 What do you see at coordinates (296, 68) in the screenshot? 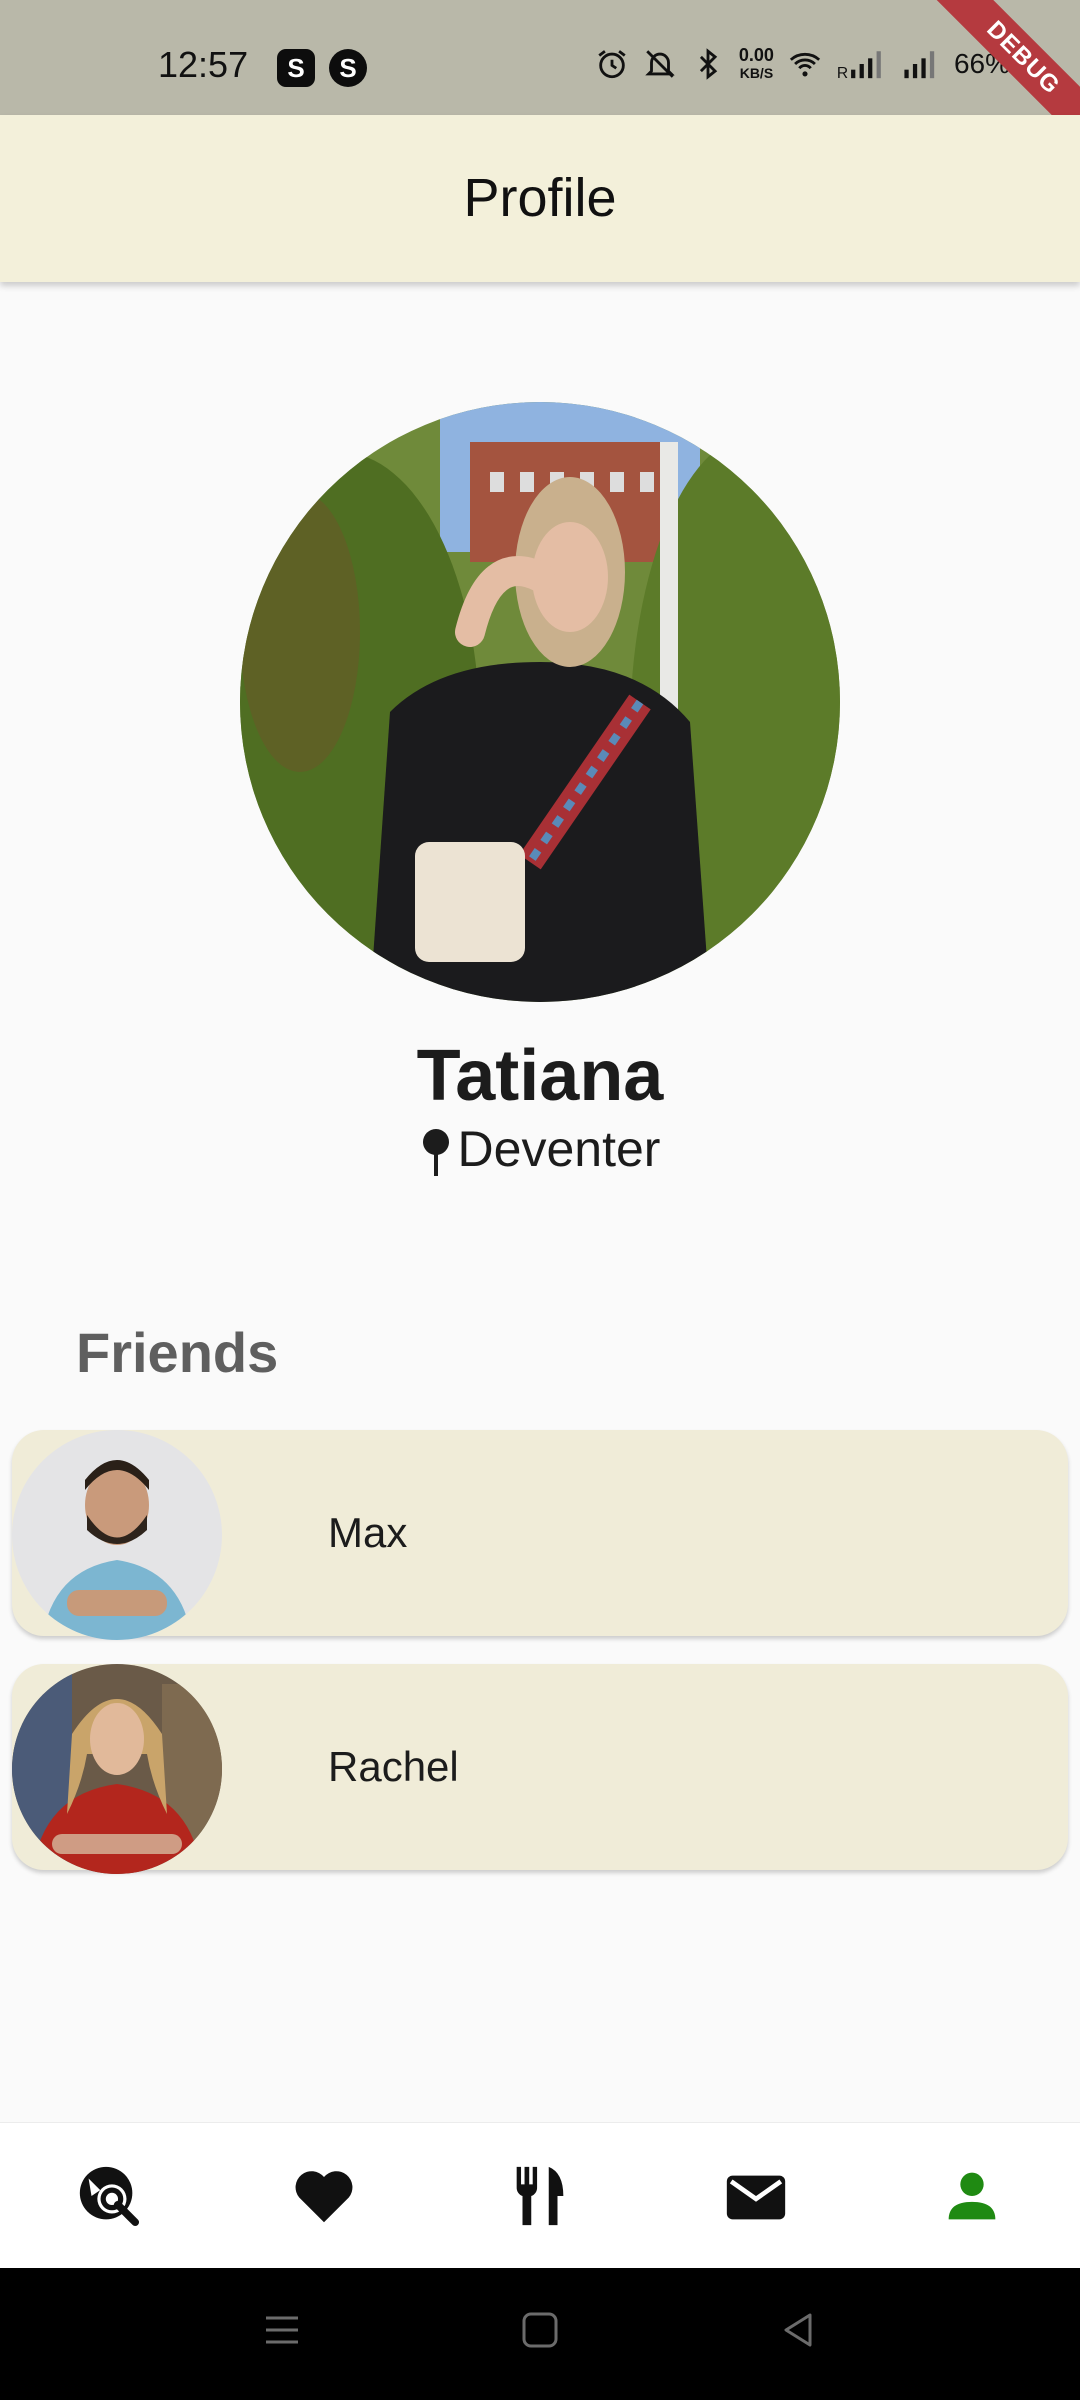
I see `app-notification-icon: S` at bounding box center [296, 68].